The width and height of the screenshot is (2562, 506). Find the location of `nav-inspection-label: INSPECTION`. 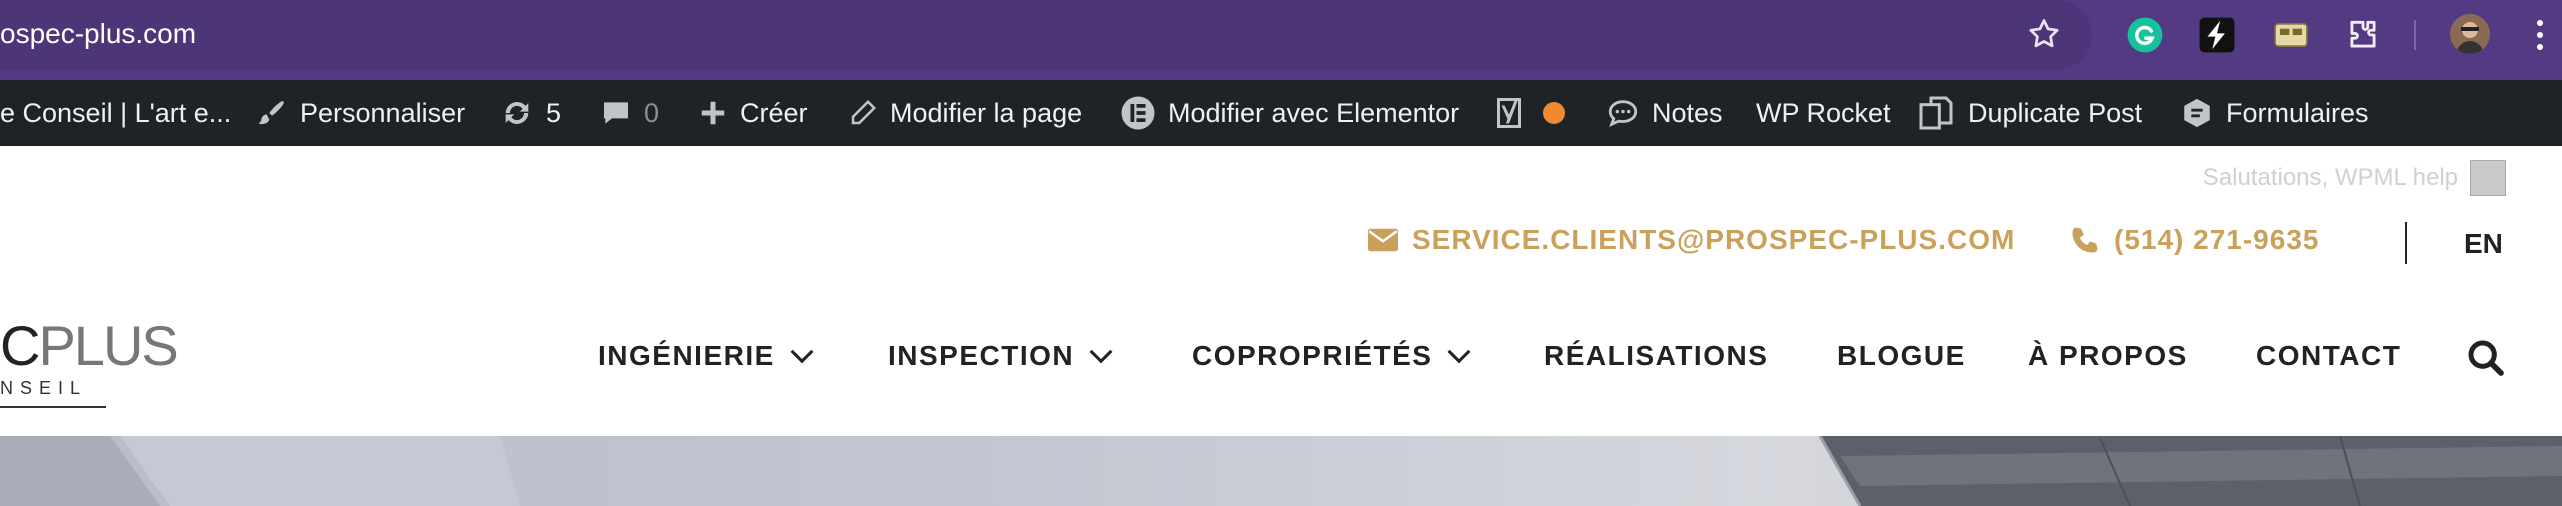

nav-inspection-label: INSPECTION is located at coordinates (981, 355).